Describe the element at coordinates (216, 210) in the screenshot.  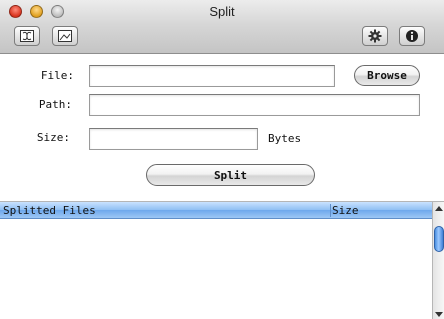
I see `table-header: Splitted Files Size` at that location.